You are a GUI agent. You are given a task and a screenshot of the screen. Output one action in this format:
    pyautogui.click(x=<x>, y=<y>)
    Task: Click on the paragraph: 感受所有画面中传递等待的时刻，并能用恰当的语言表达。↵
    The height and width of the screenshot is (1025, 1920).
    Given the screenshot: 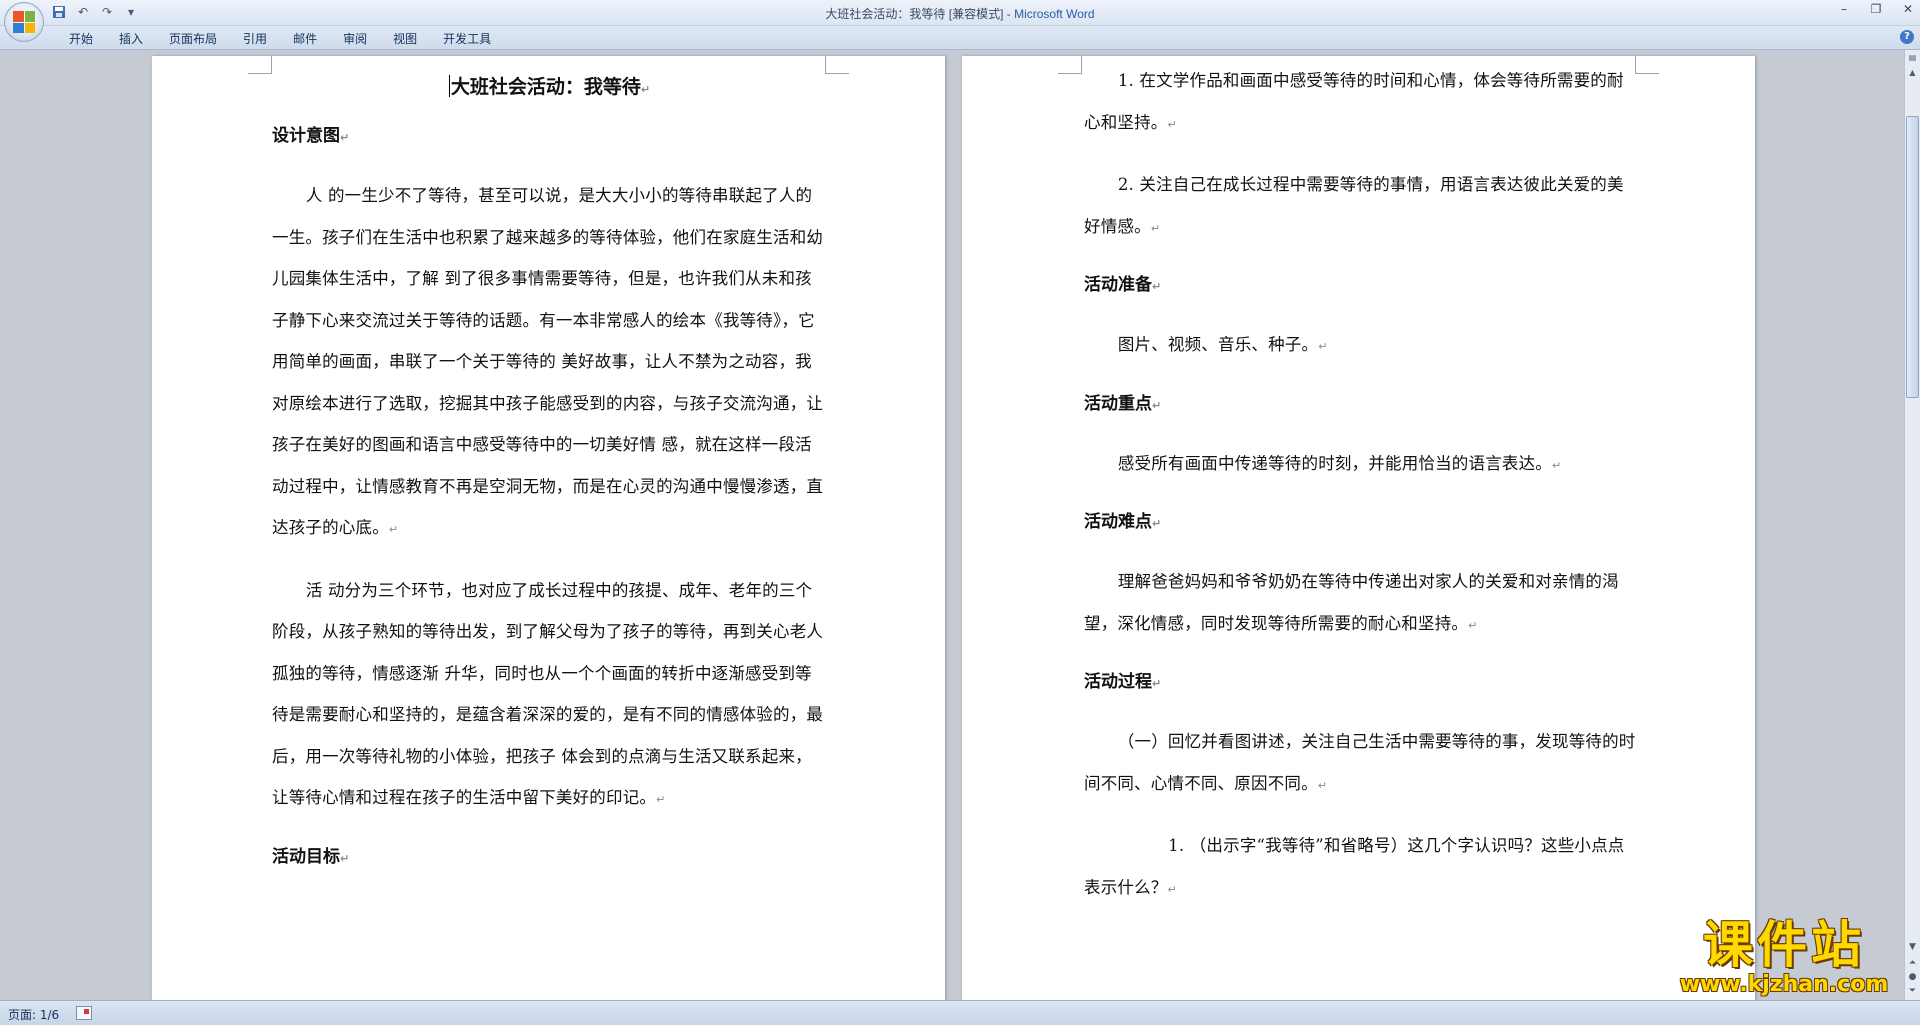 What is the action you would take?
    pyautogui.click(x=1361, y=465)
    